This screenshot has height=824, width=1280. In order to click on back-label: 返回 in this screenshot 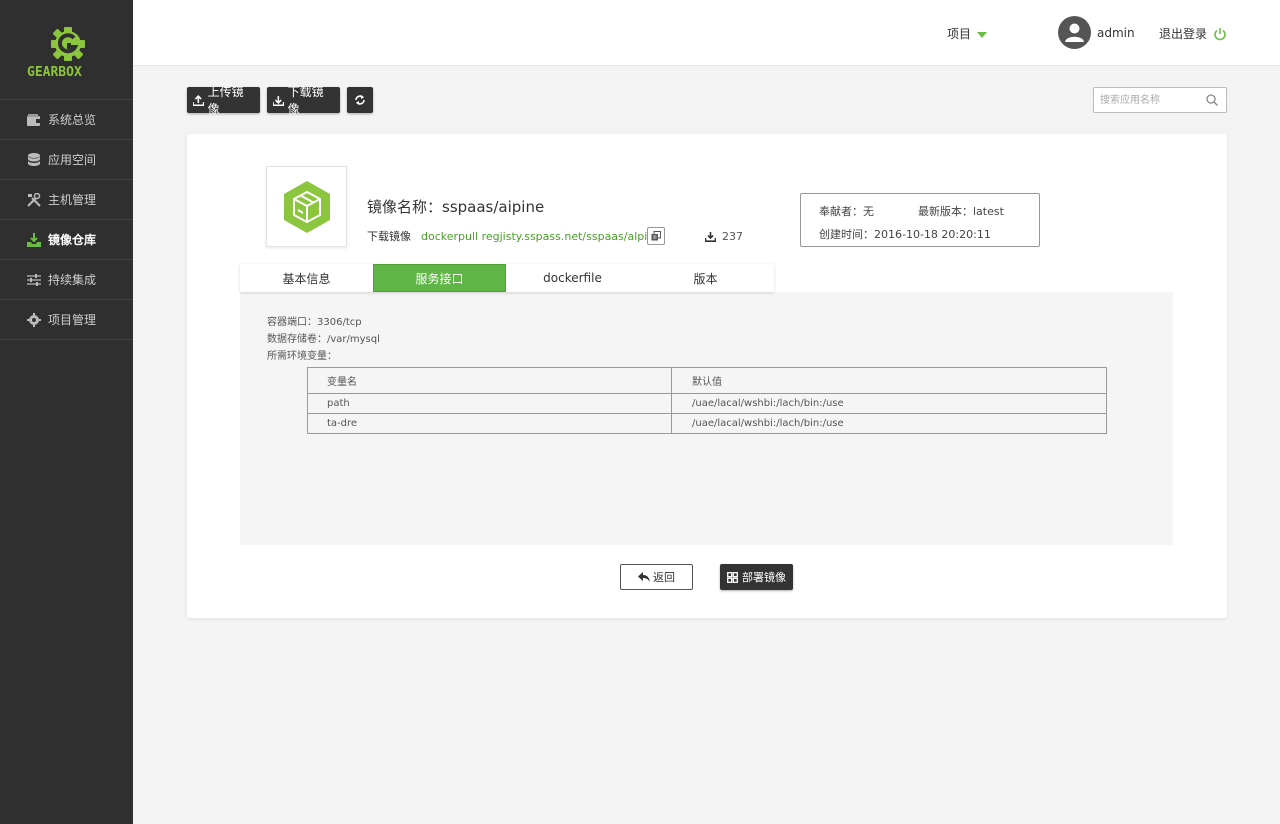, I will do `click(664, 577)`.